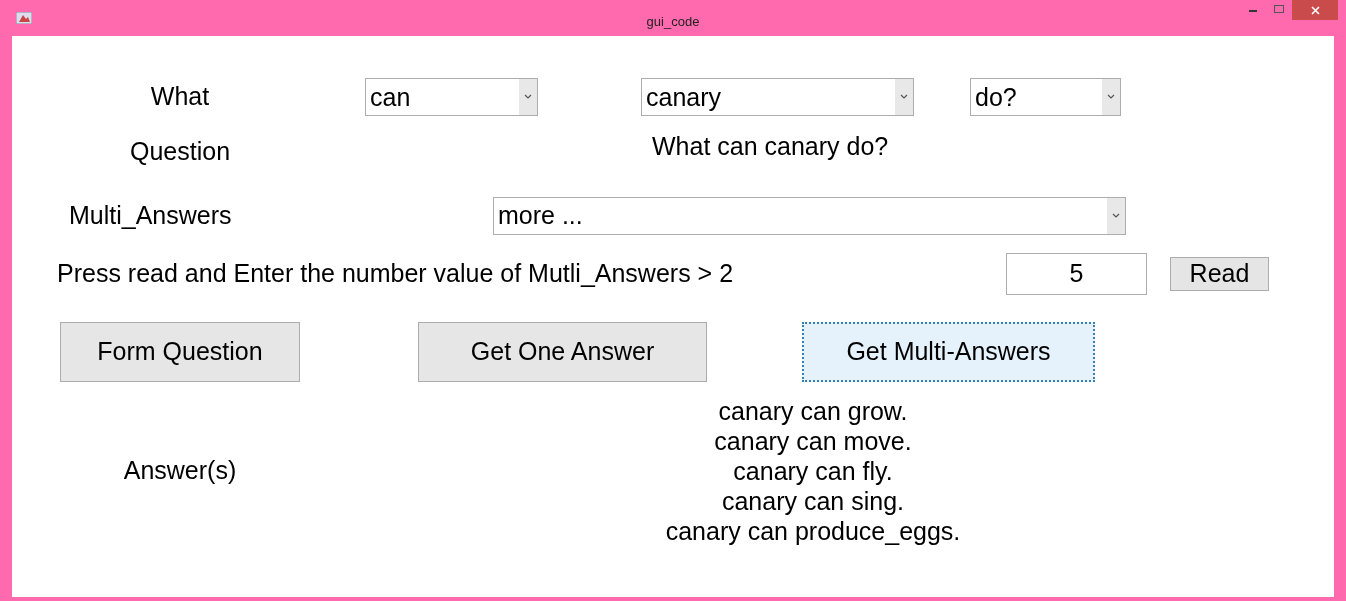 This screenshot has height=601, width=1346. What do you see at coordinates (396, 273) in the screenshot?
I see `instruction-text: Press read and Enter the number value of Mutli_Answers > 2` at bounding box center [396, 273].